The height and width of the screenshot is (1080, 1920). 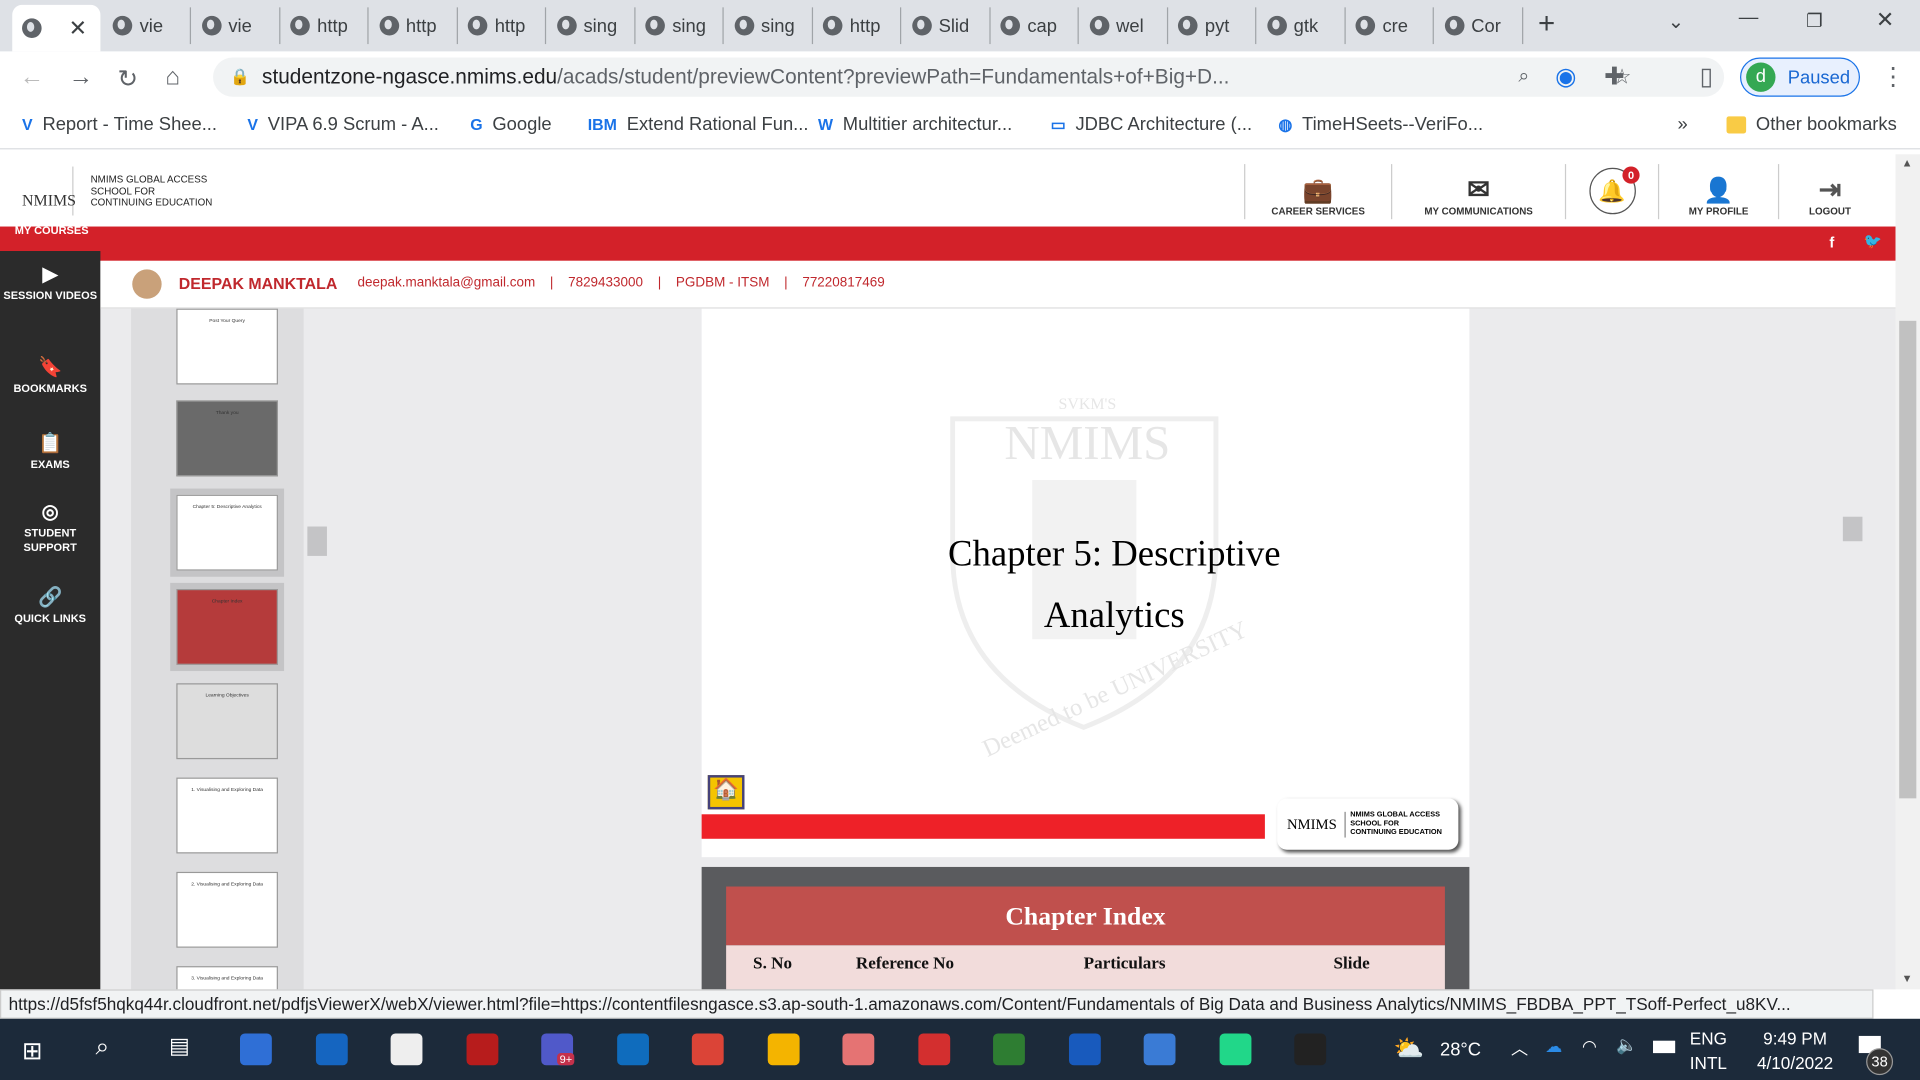 I want to click on tab-active: ✕, so click(x=56, y=28).